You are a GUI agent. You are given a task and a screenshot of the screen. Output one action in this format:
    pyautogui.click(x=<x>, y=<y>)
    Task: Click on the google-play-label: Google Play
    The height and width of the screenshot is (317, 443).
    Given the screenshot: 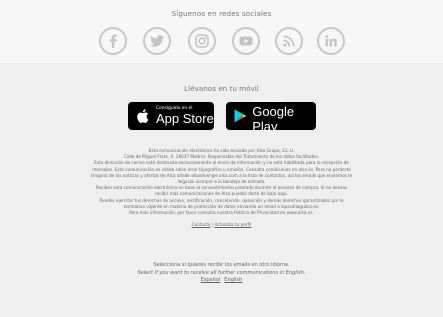 What is the action you would take?
    pyautogui.click(x=273, y=118)
    